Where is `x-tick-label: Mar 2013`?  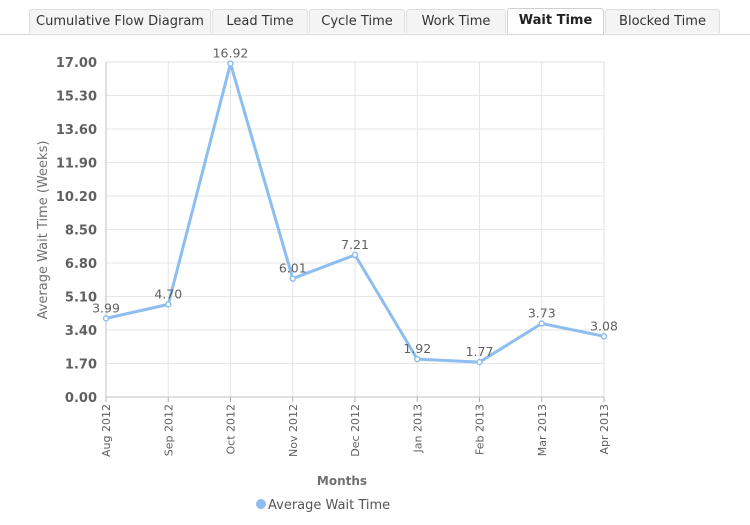
x-tick-label: Mar 2013 is located at coordinates (542, 430).